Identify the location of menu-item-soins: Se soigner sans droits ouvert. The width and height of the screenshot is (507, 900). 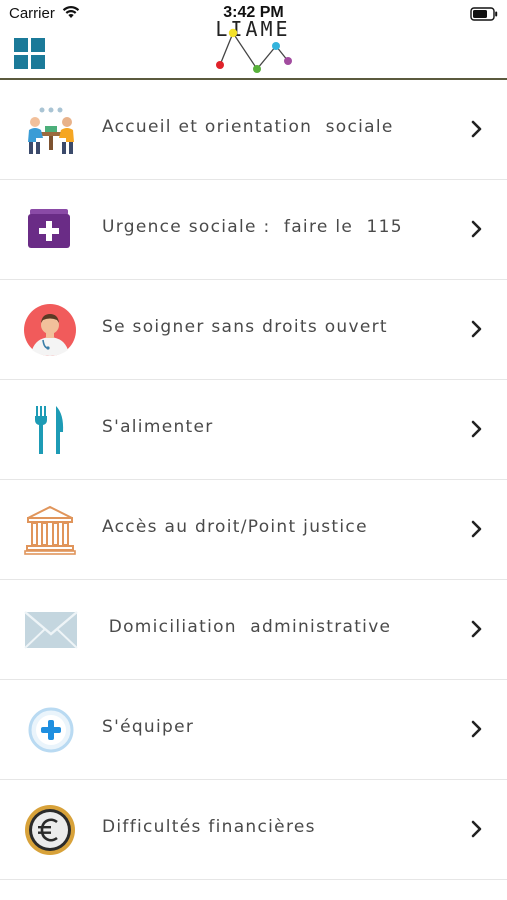
(253, 330).